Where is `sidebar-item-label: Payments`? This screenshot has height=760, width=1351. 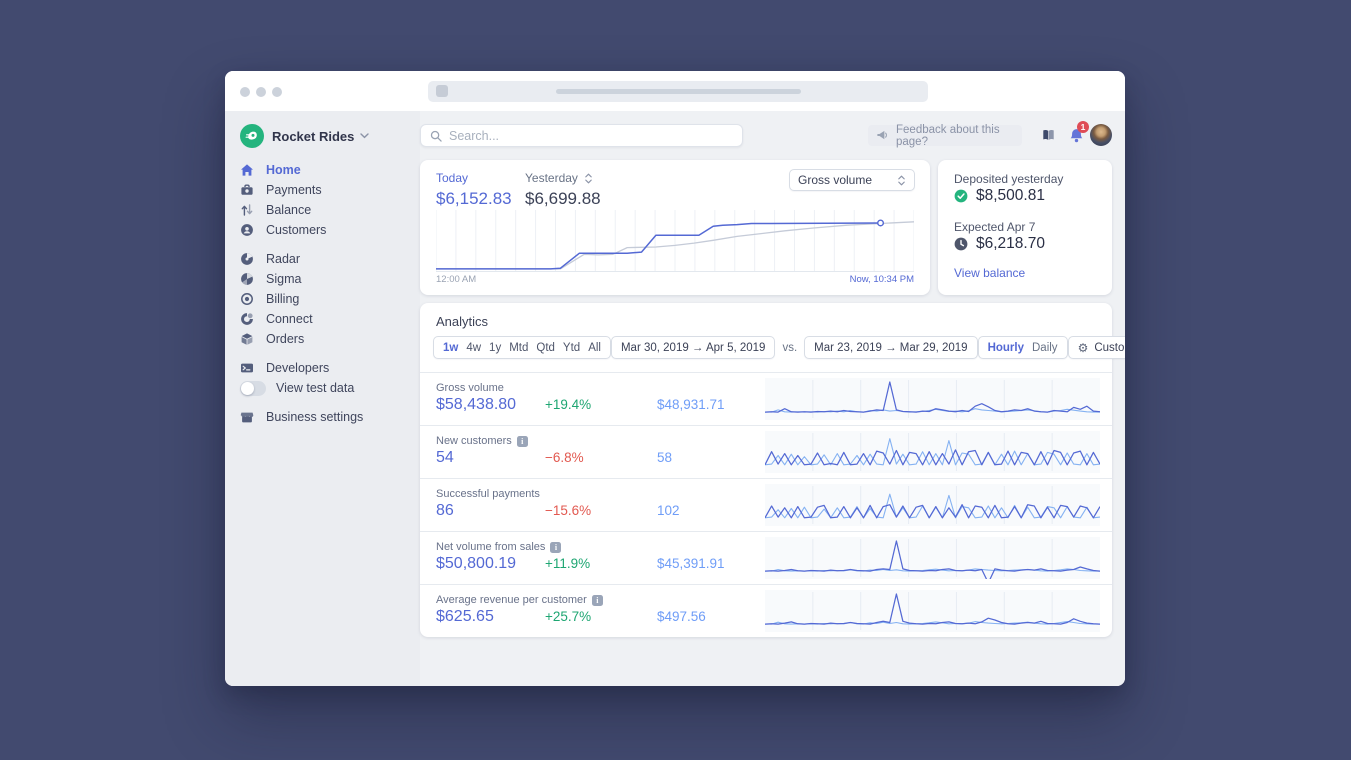
sidebar-item-label: Payments is located at coordinates (294, 190).